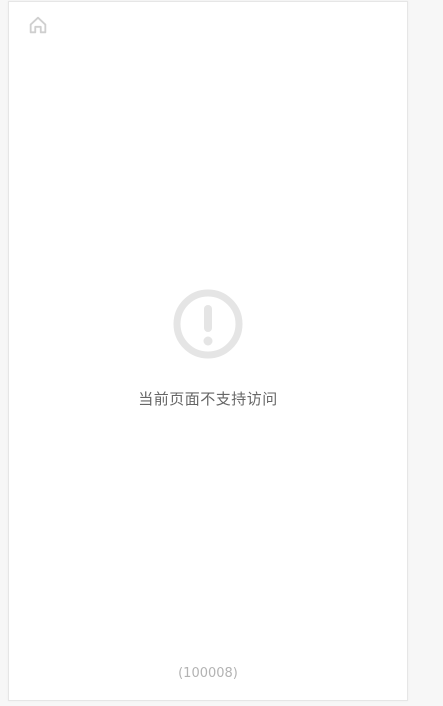 The width and height of the screenshot is (443, 706). I want to click on error-code: (100008), so click(208, 673).